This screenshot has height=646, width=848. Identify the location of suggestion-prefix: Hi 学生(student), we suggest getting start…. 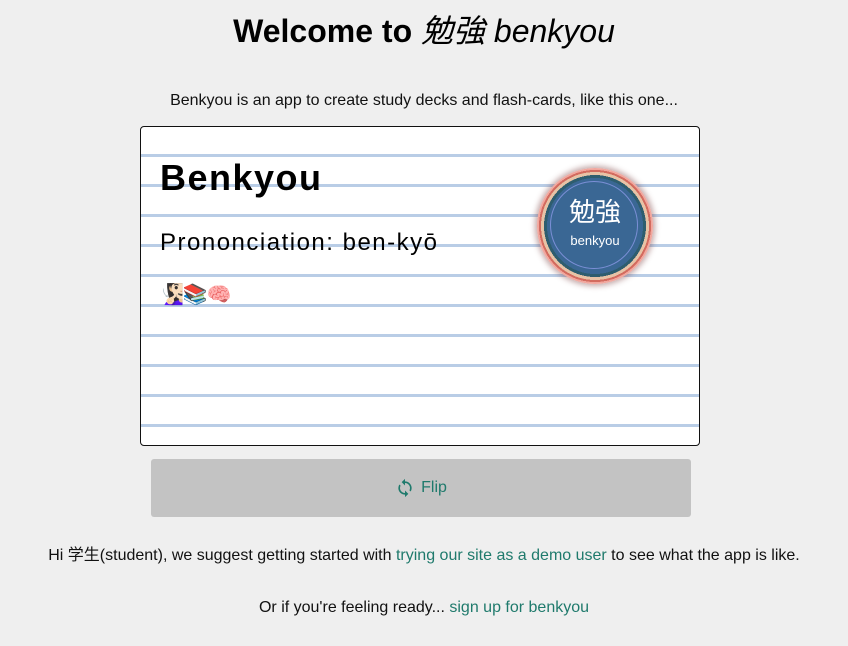
(222, 555).